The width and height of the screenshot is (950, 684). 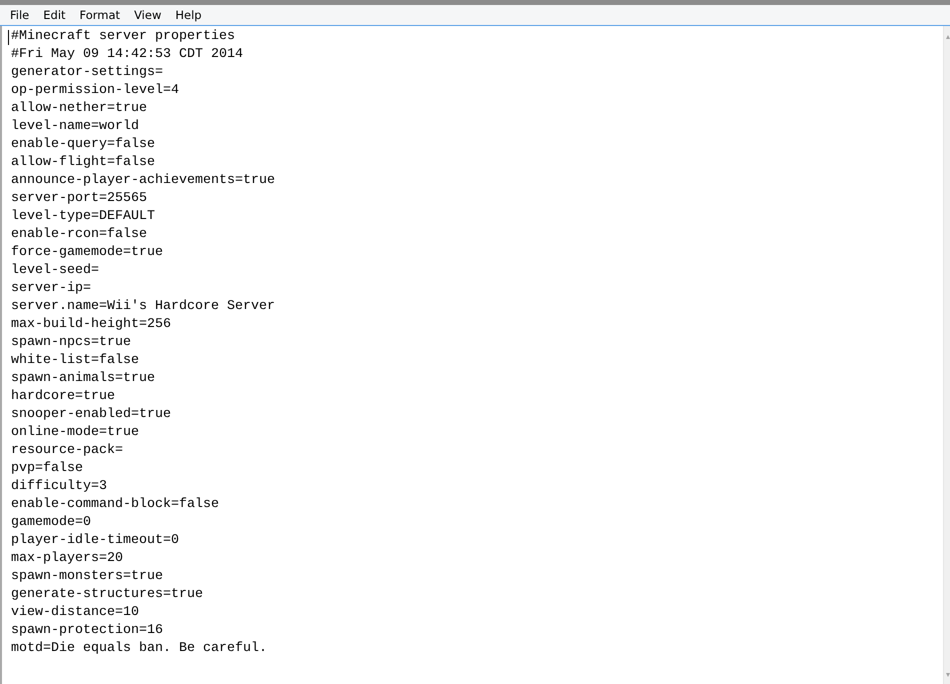 I want to click on text-line: op-permission-level=4, so click(x=95, y=91).